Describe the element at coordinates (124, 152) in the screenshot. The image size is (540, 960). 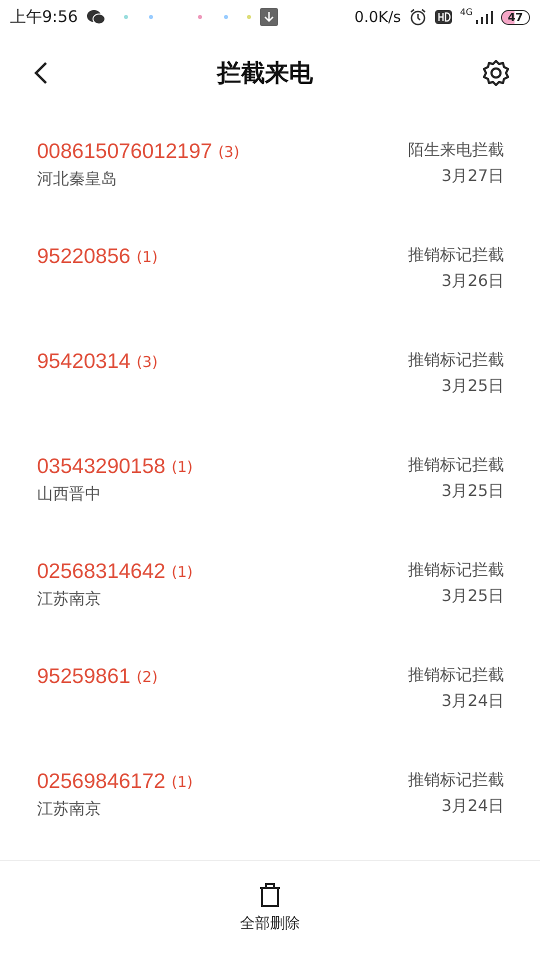
I see `phone-number: 008615076012197` at that location.